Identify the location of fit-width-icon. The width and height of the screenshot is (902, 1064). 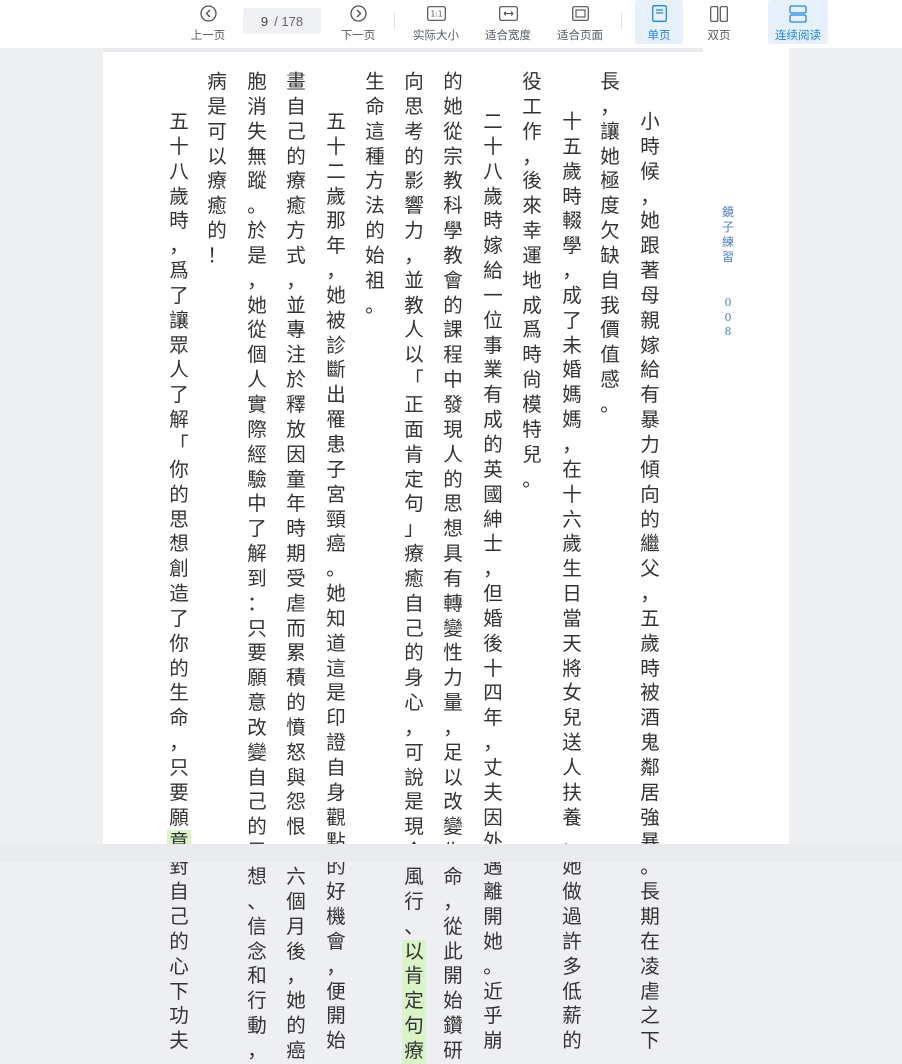
(508, 13).